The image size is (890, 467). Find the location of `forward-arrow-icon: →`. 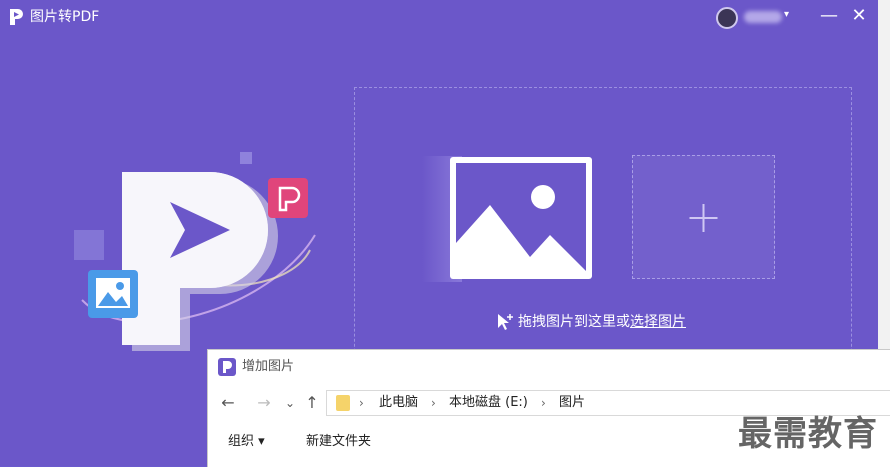

forward-arrow-icon: → is located at coordinates (264, 403).